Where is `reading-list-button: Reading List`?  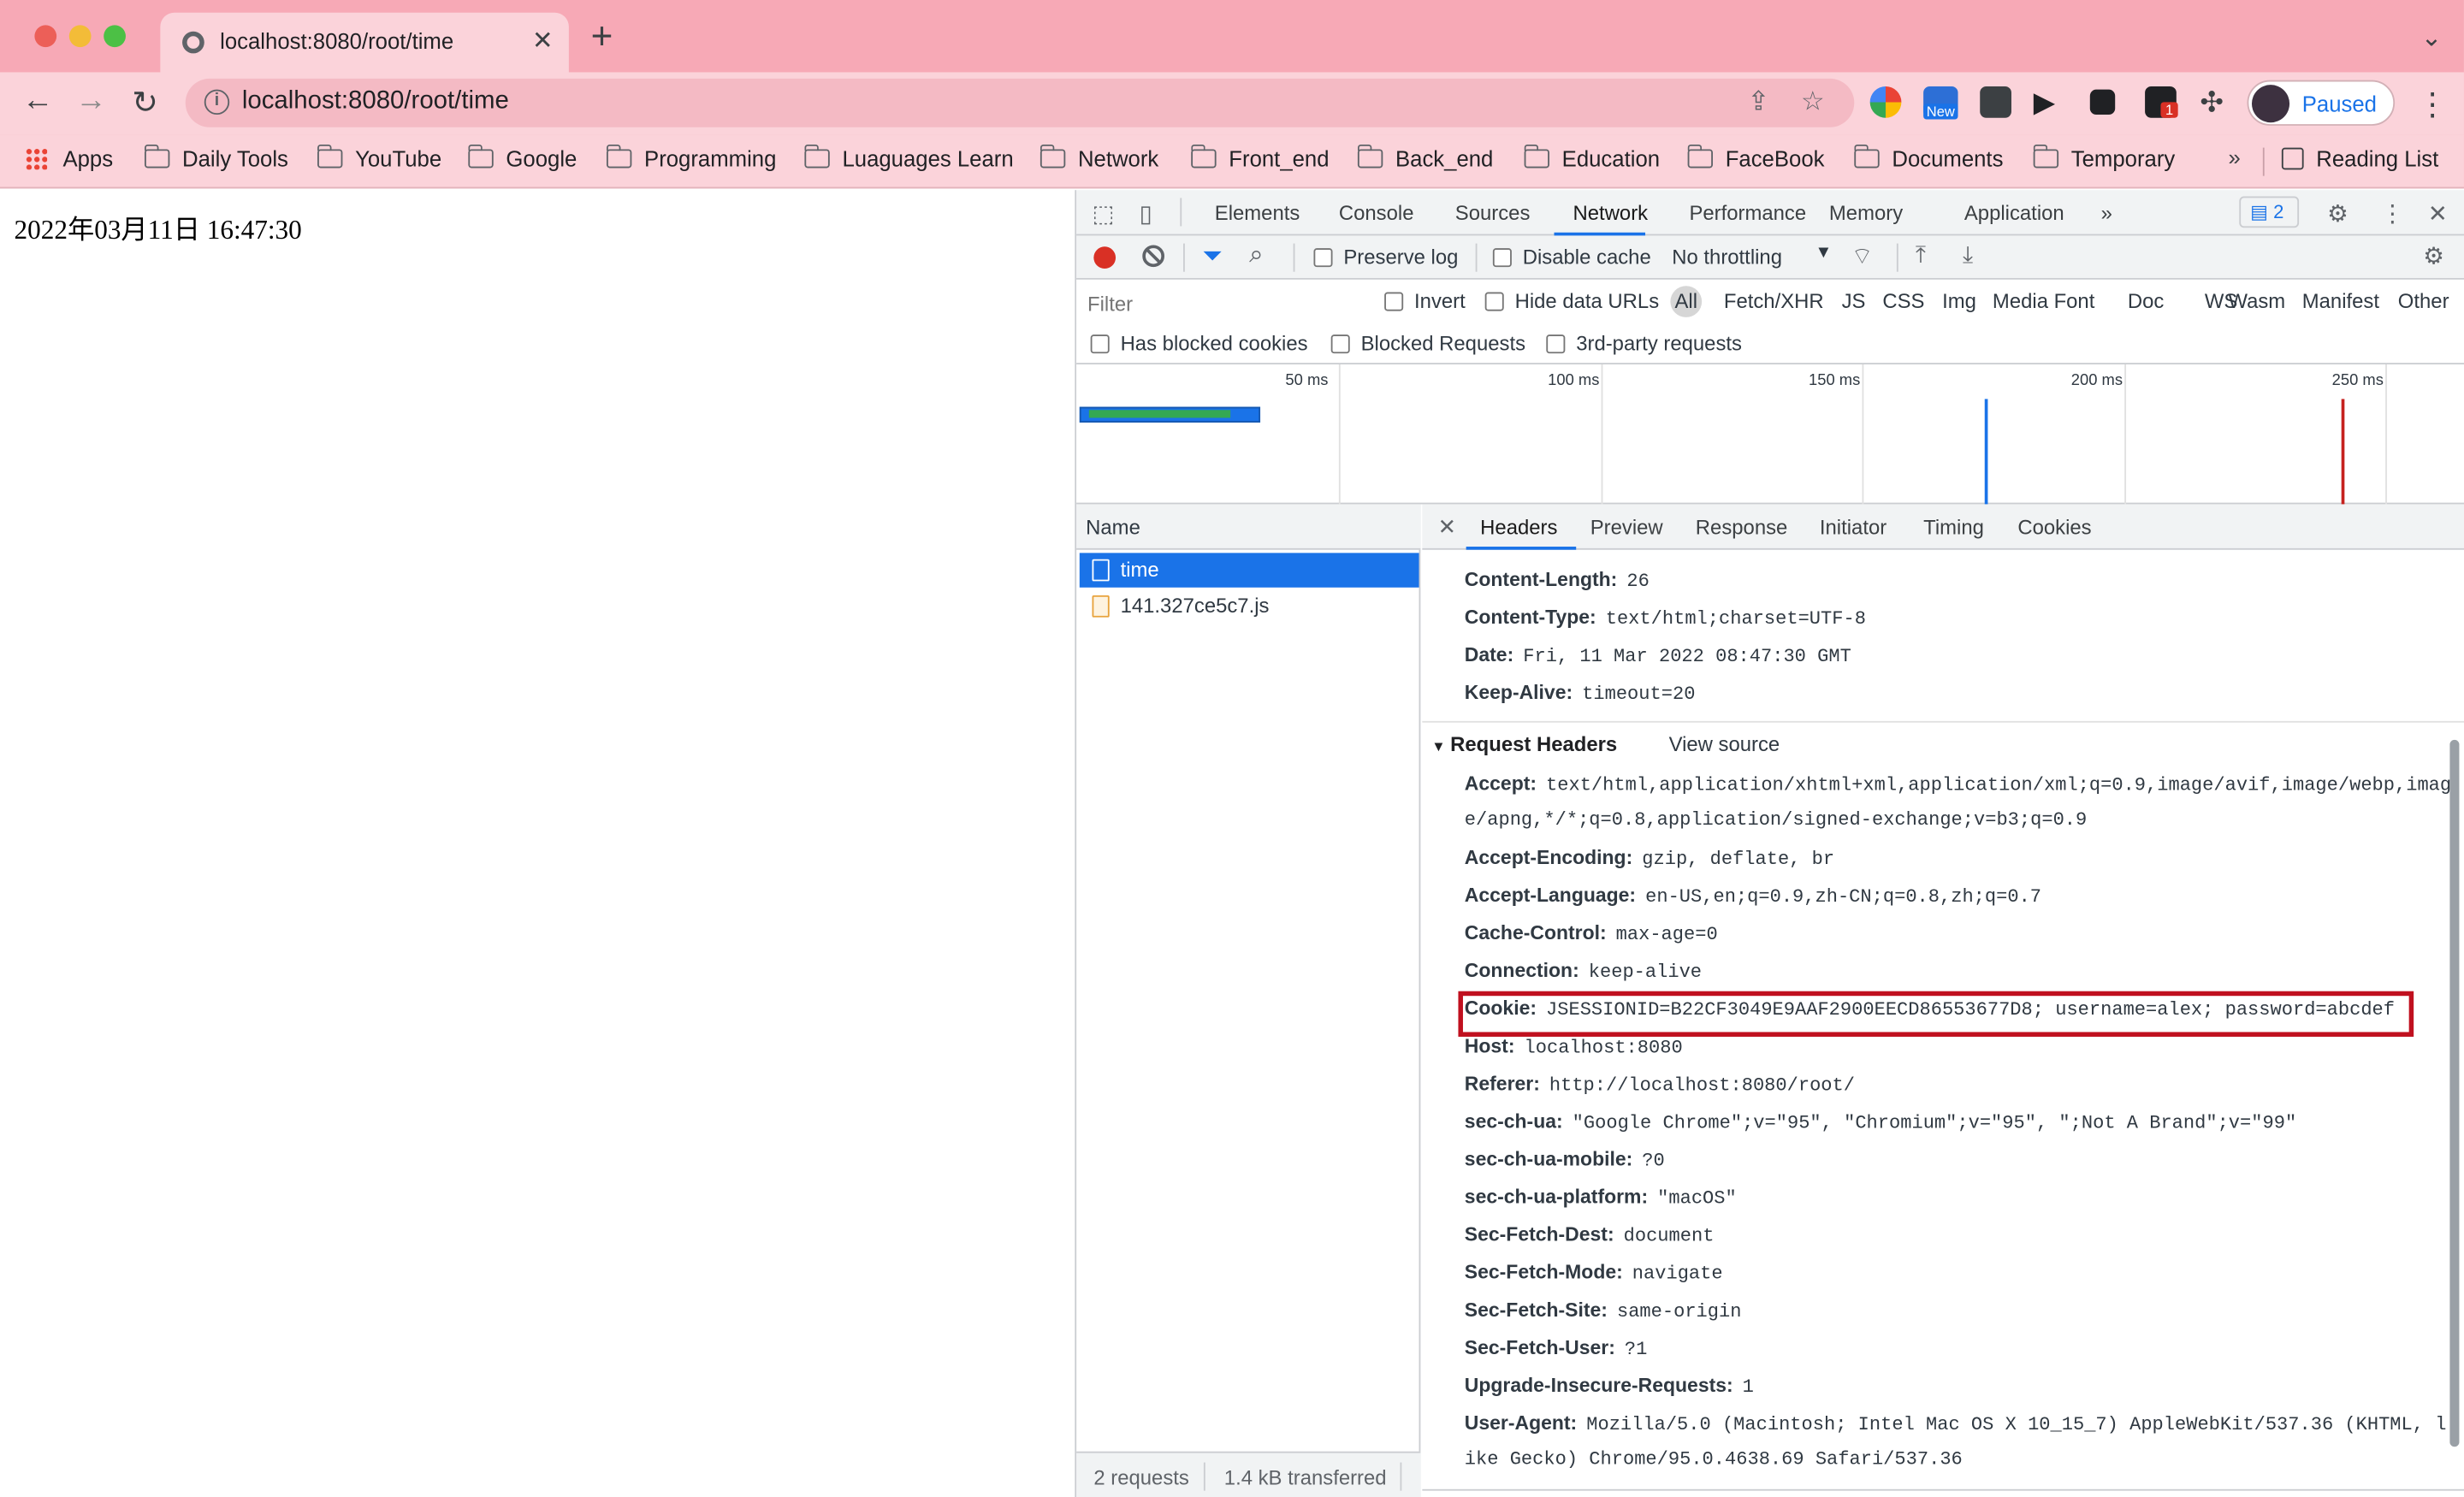
reading-list-button: Reading List is located at coordinates (2359, 158).